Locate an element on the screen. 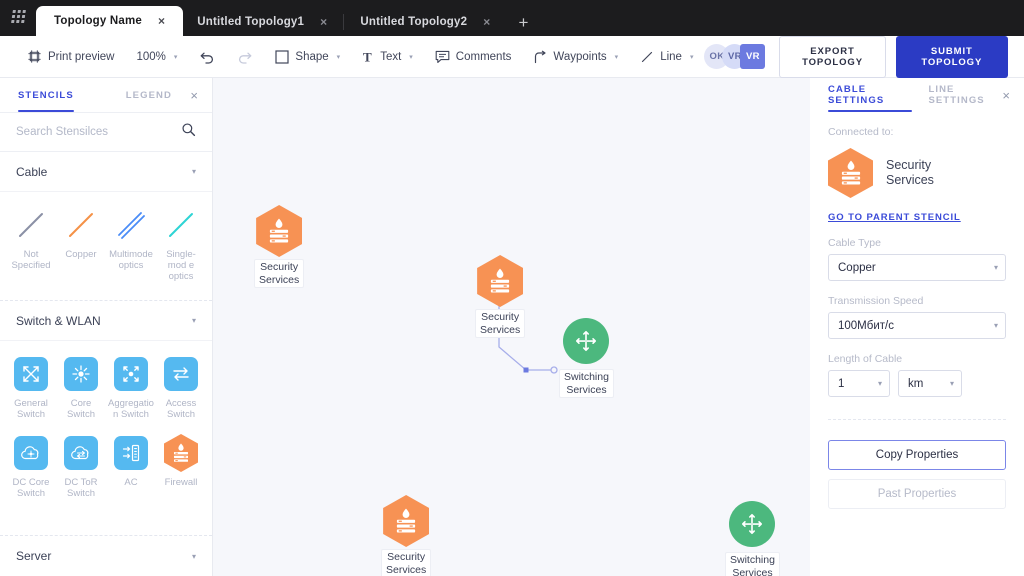 This screenshot has height=576, width=1024. tab-untitled-topology2: Untitled Topology2 × is located at coordinates (425, 22).